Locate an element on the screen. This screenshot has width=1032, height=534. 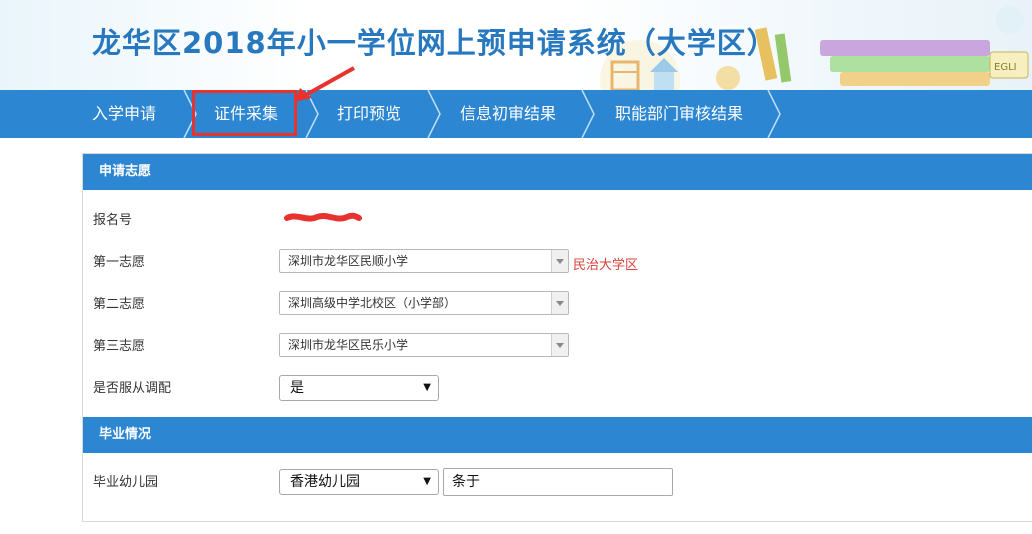
second-choice-label: 第二志愿 is located at coordinates (119, 304).